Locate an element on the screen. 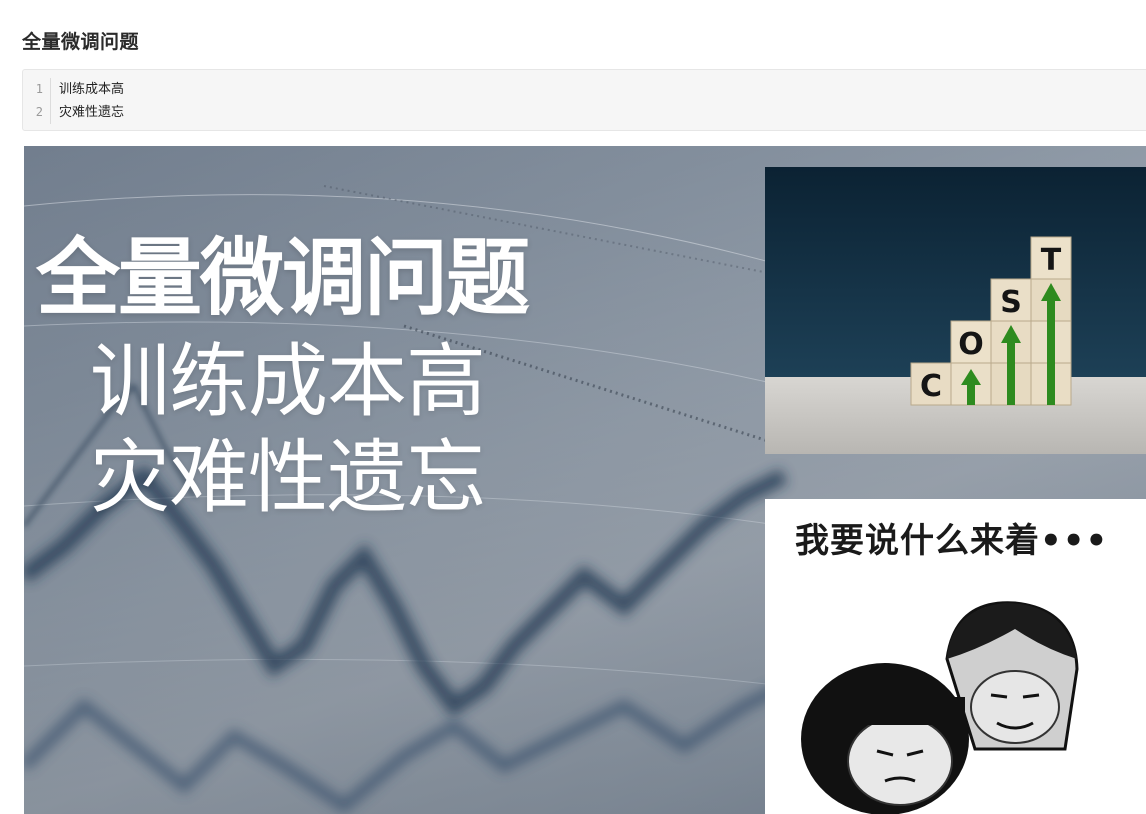  cost-letter-c: C is located at coordinates (931, 386).